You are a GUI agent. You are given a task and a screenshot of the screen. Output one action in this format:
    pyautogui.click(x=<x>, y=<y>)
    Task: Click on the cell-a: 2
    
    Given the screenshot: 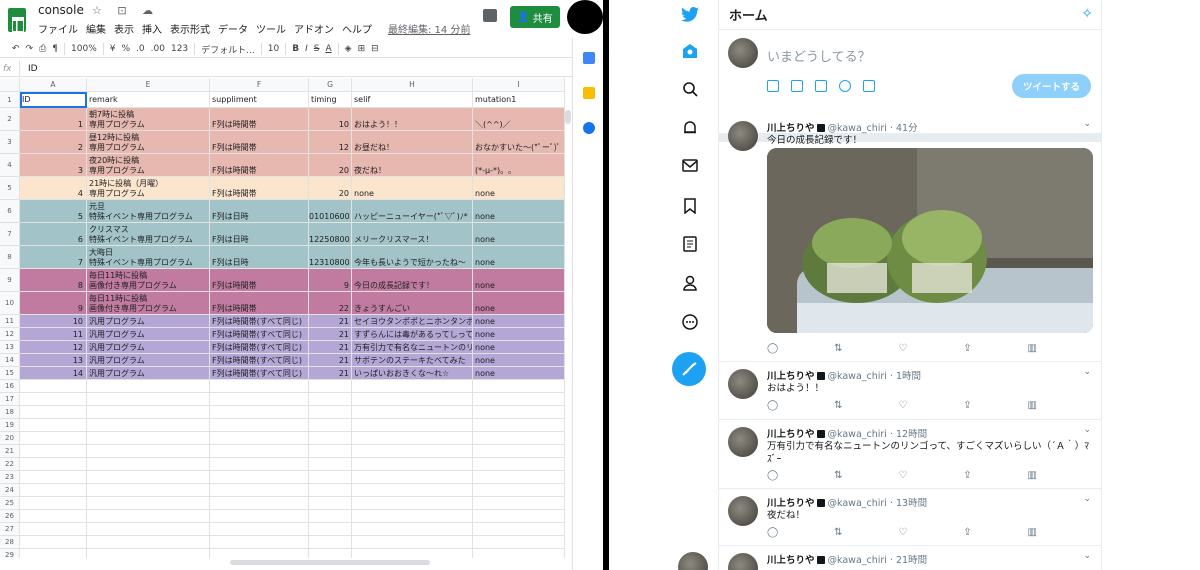 What is the action you would take?
    pyautogui.click(x=53, y=142)
    